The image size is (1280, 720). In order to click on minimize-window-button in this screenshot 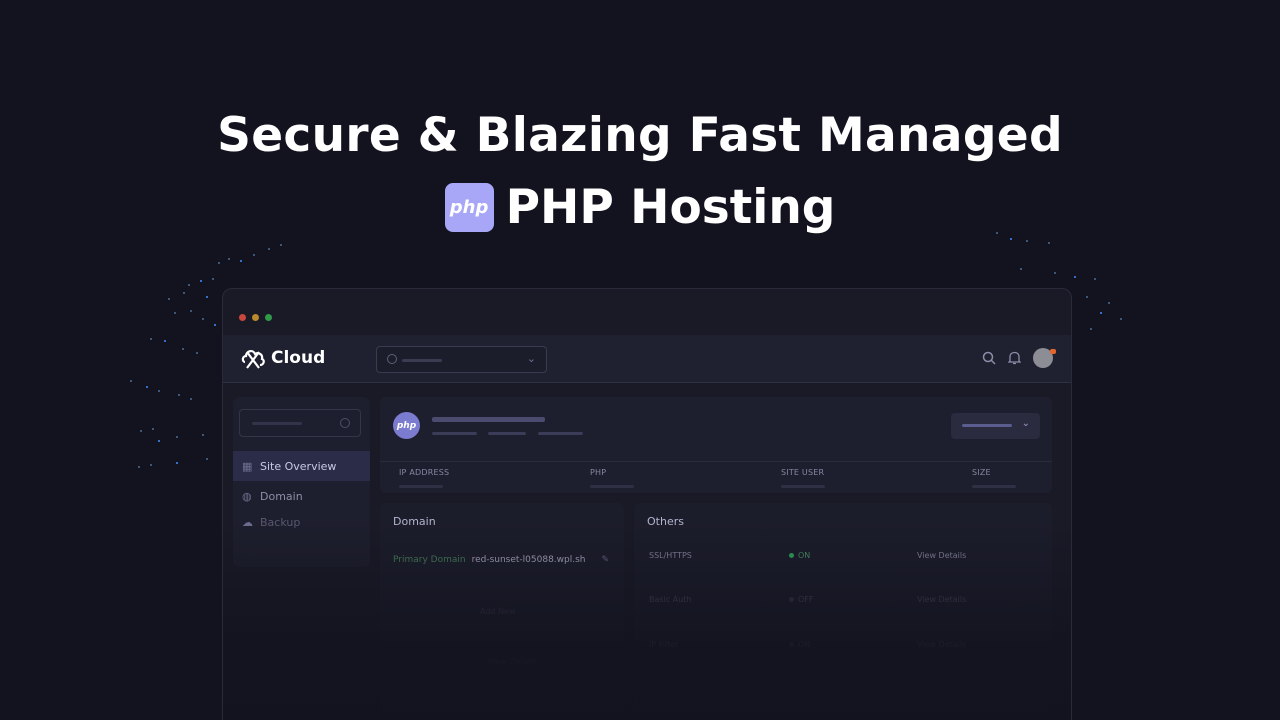, I will do `click(255, 317)`.